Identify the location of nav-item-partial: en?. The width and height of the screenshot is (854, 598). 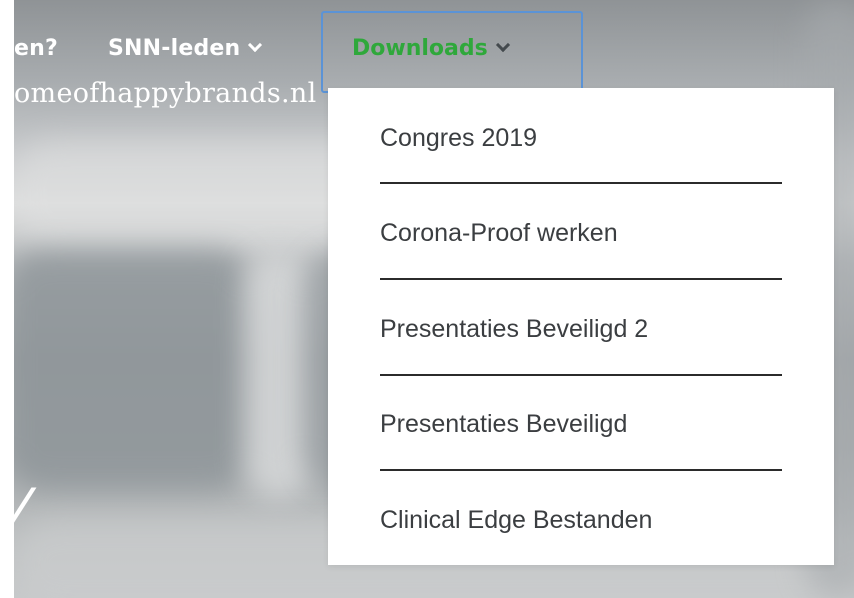
(36, 48).